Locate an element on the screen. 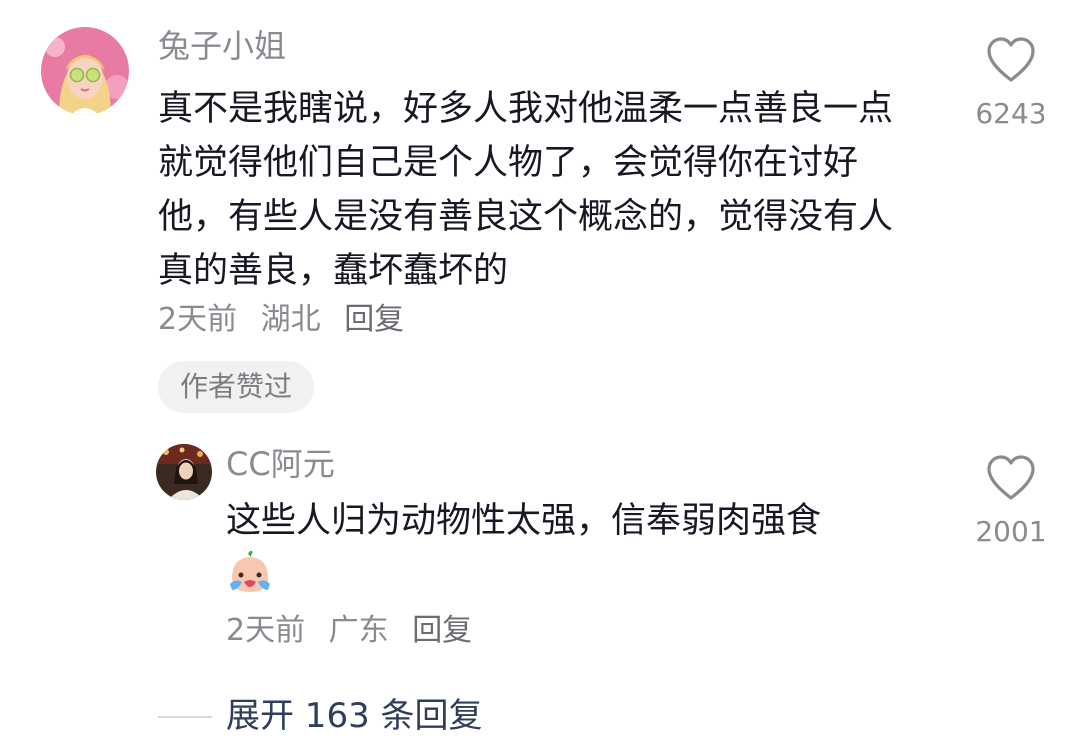 The image size is (1080, 751). author-liked-badge: 作者赞过 is located at coordinates (236, 387).